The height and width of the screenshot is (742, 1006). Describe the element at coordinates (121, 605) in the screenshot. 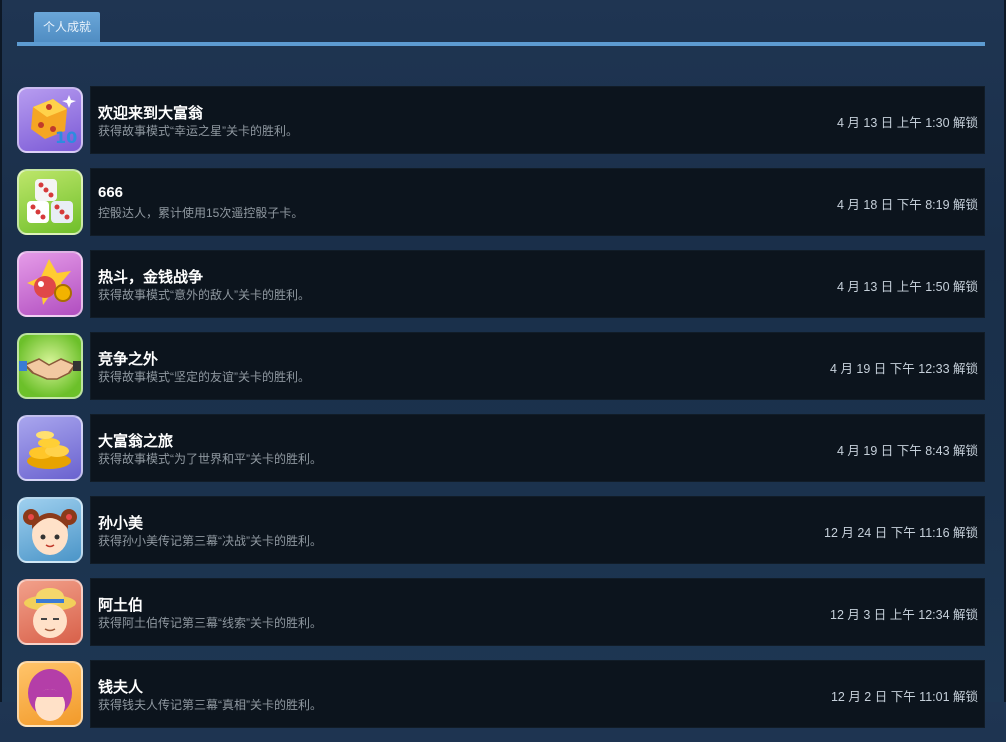

I see `achievement-title: 阿土伯` at that location.